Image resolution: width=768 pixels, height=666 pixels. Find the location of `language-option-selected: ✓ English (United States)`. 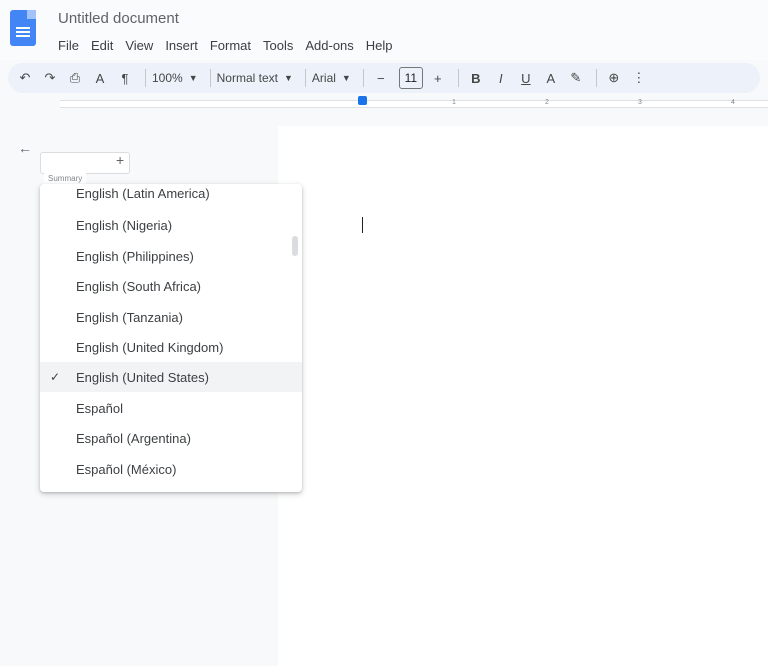

language-option-selected: ✓ English (United States) is located at coordinates (171, 377).